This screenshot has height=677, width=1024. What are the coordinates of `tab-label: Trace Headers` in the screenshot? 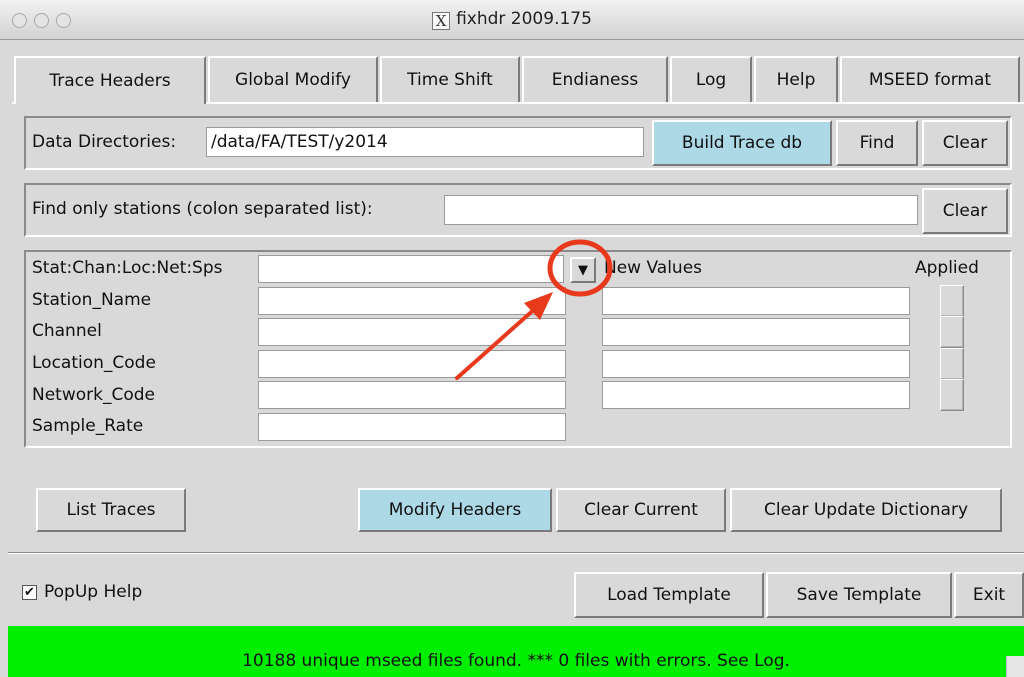 It's located at (110, 81).